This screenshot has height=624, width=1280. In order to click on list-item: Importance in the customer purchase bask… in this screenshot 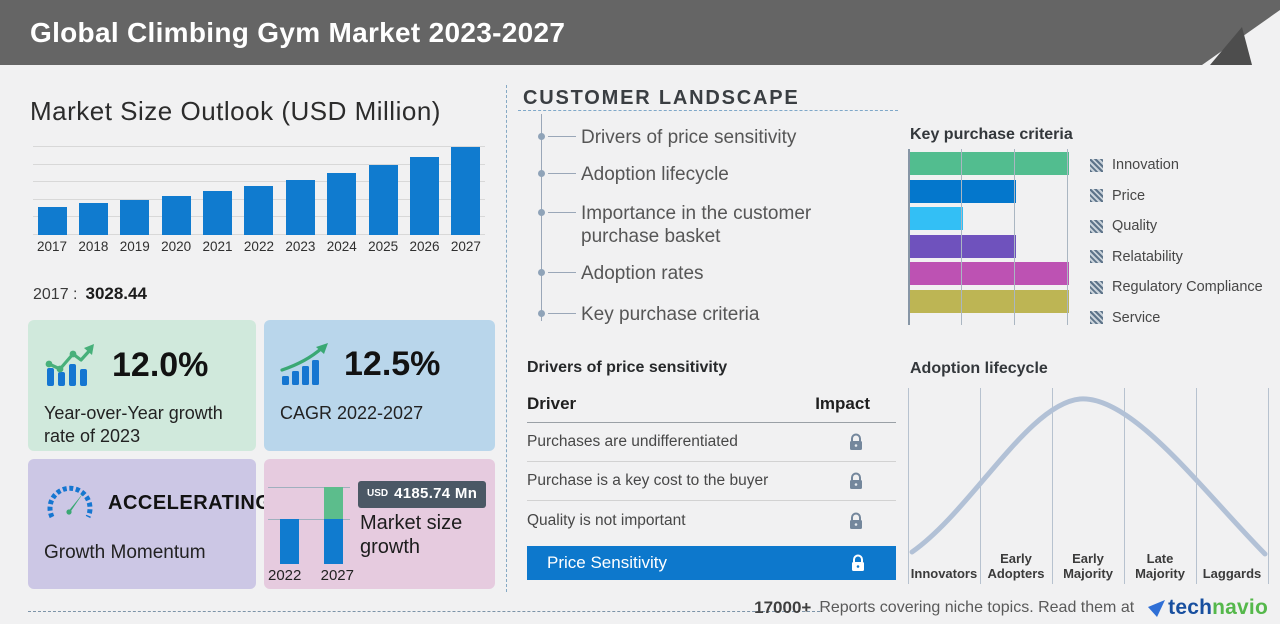, I will do `click(696, 225)`.